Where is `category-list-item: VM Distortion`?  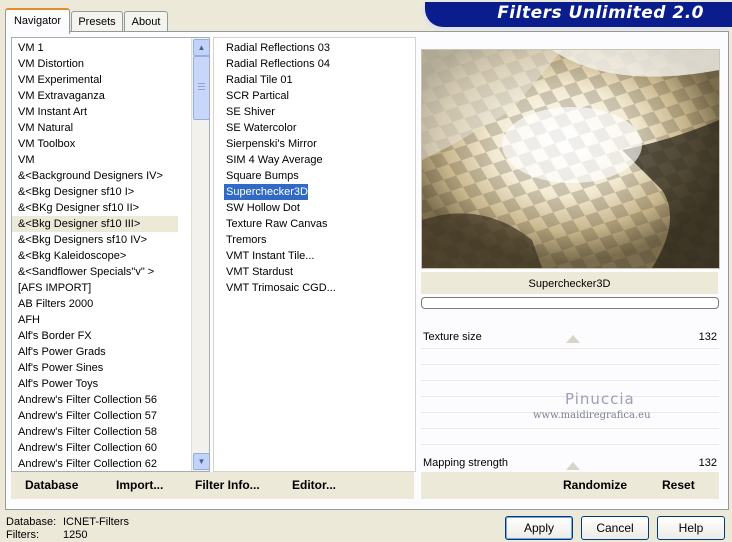 category-list-item: VM Distortion is located at coordinates (95, 64).